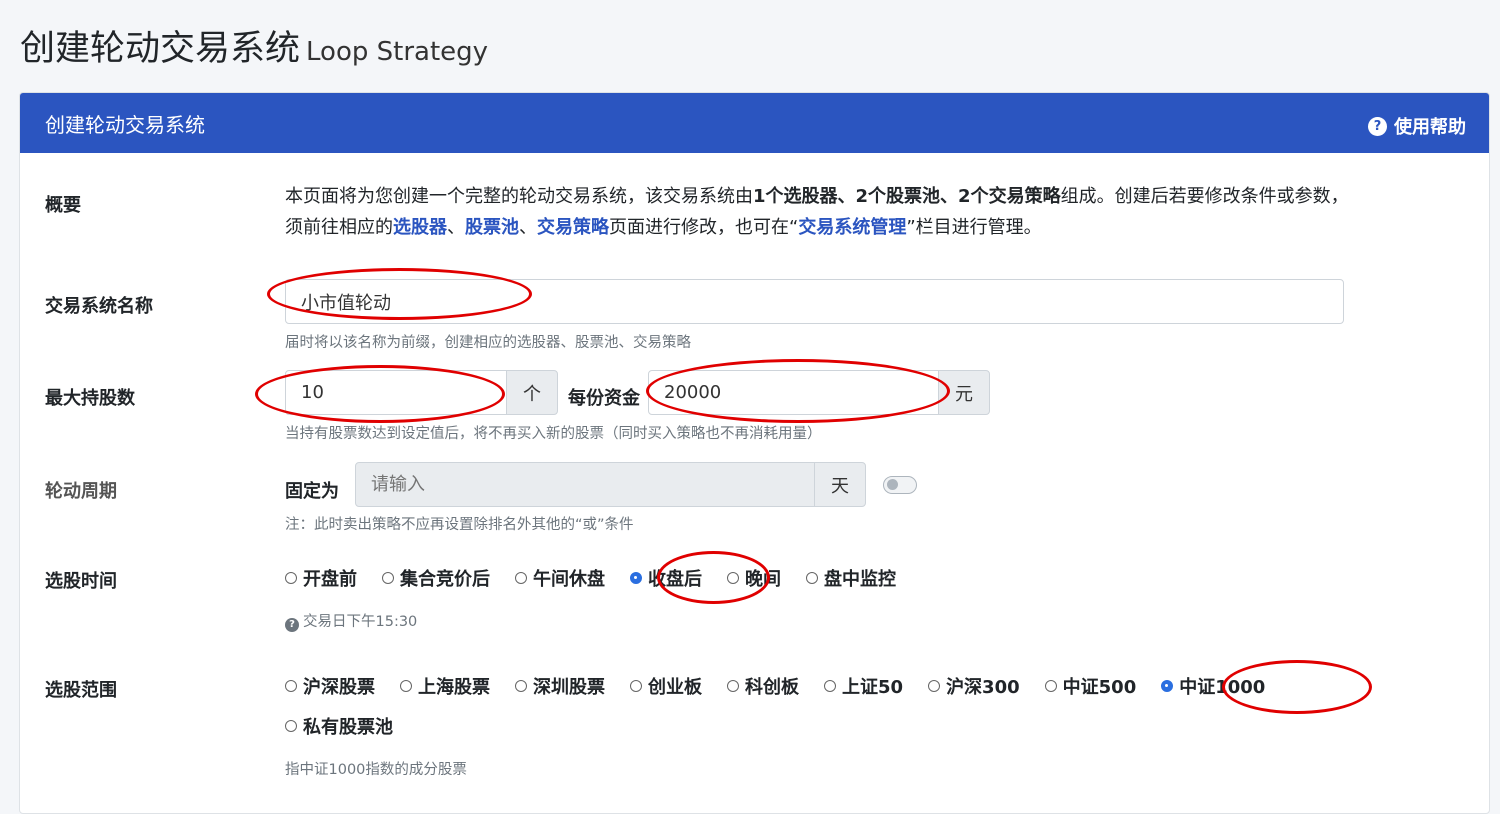 The height and width of the screenshot is (814, 1500). Describe the element at coordinates (1099, 687) in the screenshot. I see `radio-label: 中证500` at that location.